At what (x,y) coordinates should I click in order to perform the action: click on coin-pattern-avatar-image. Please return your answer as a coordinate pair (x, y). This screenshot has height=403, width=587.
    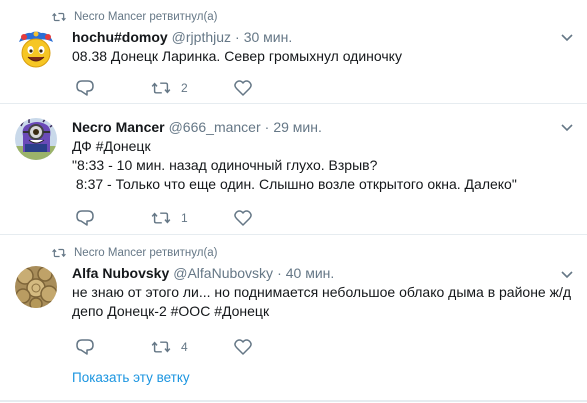
    Looking at the image, I should click on (36, 287).